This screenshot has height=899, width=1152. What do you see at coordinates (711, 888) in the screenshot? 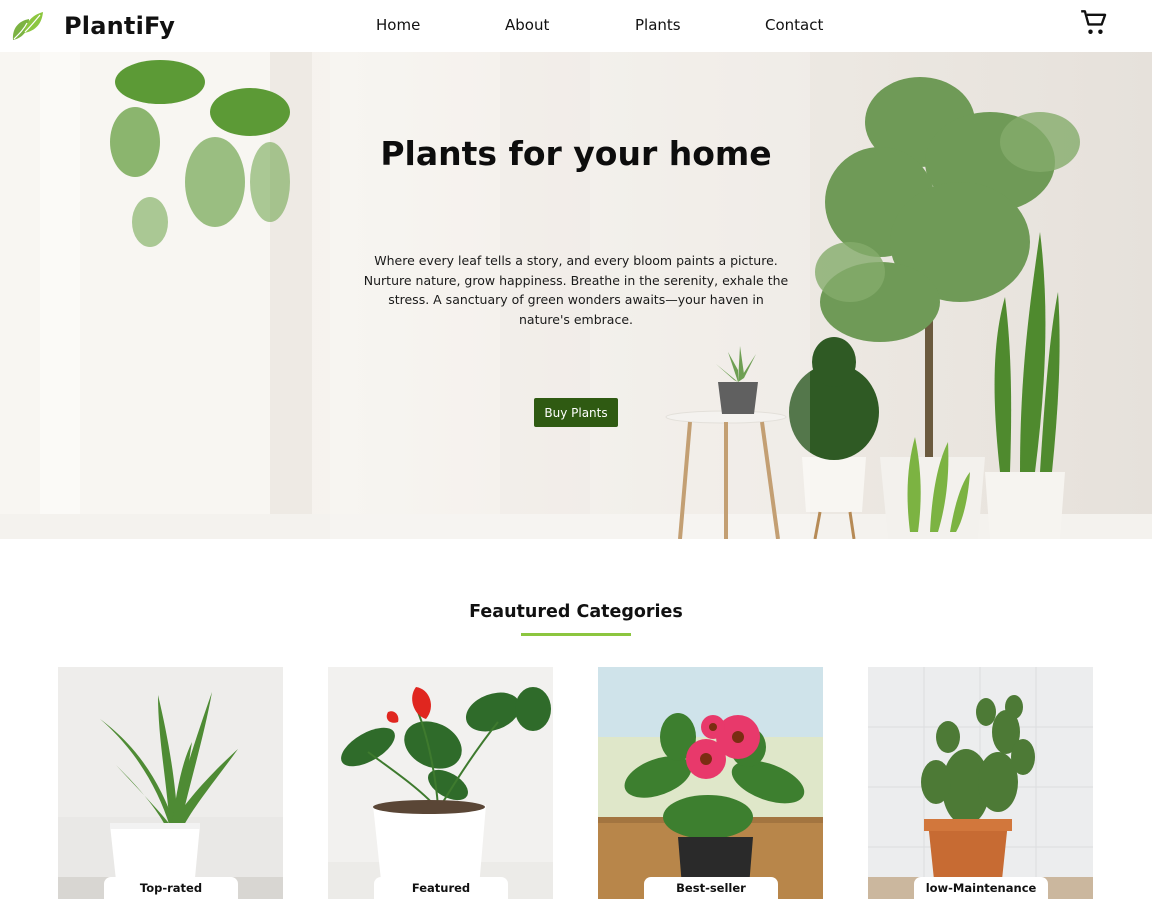
I see `category-label: Best-seller` at bounding box center [711, 888].